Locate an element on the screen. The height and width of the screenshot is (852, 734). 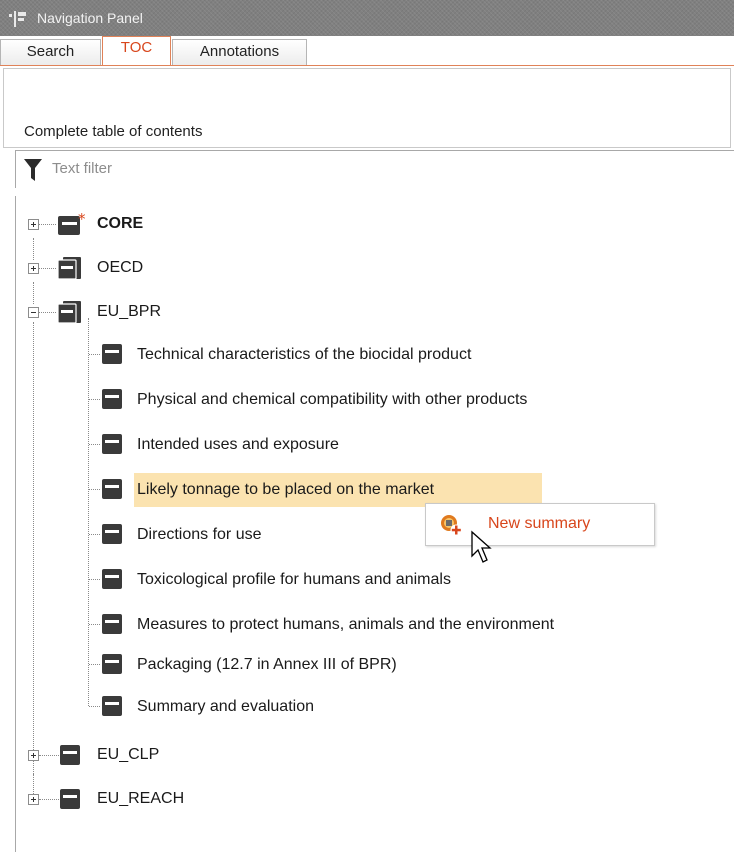
filter-funnel-icon is located at coordinates (33, 170).